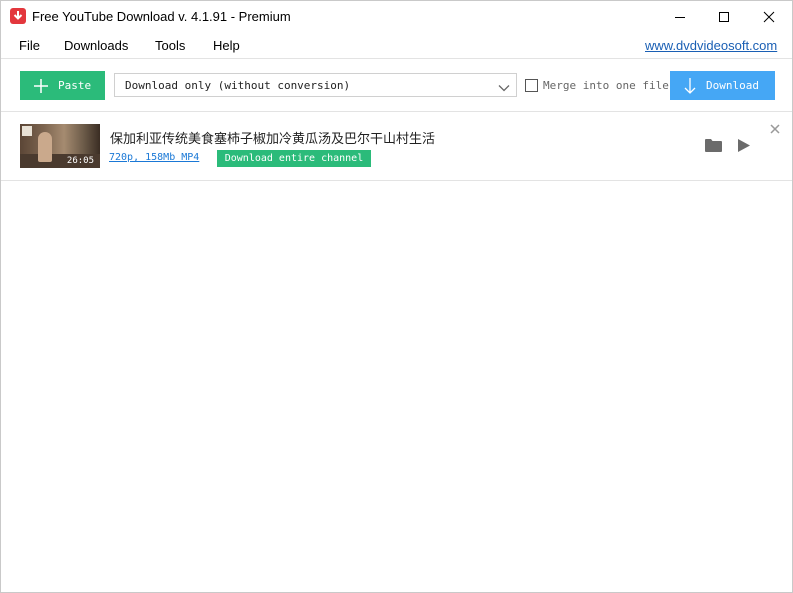 The height and width of the screenshot is (593, 793). What do you see at coordinates (396, 180) in the screenshot?
I see `item-divider` at bounding box center [396, 180].